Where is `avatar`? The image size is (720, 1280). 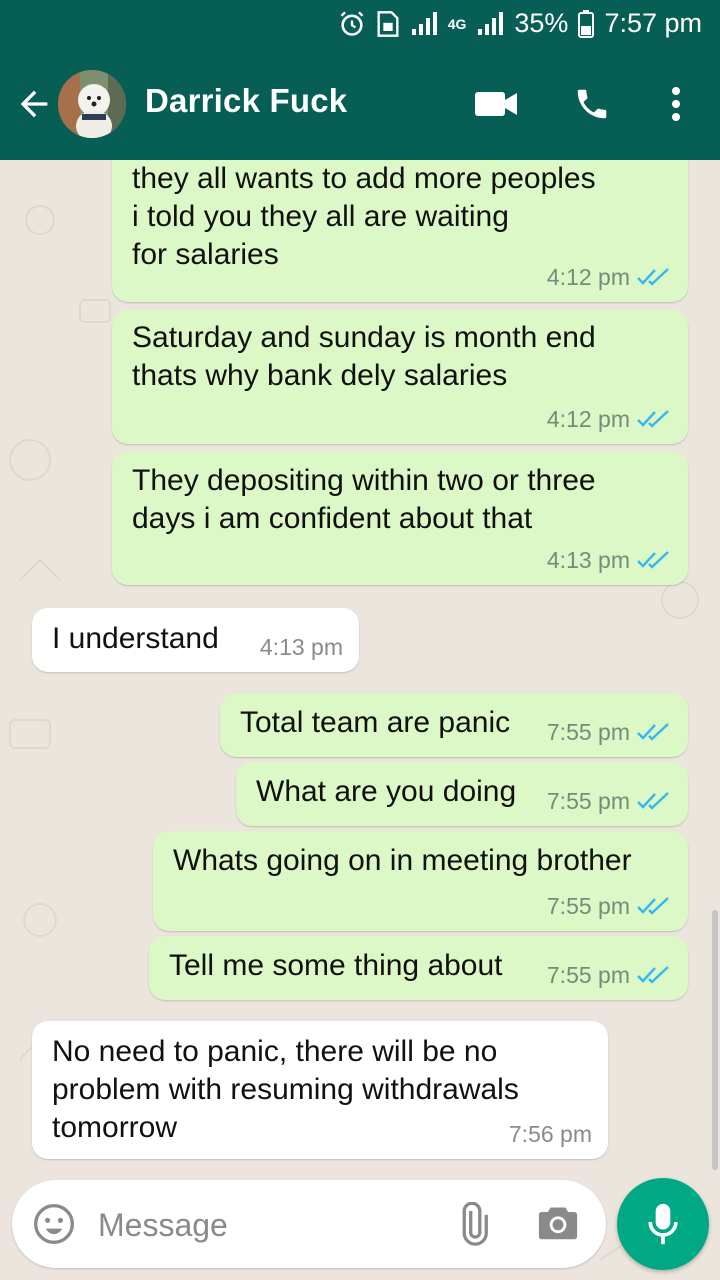
avatar is located at coordinates (92, 104).